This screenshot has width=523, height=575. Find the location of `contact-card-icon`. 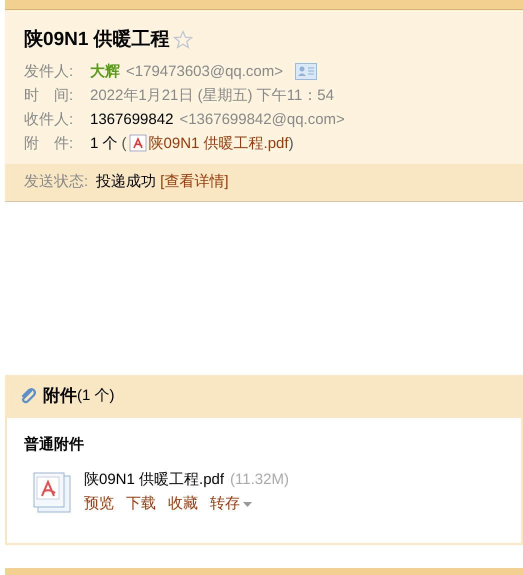

contact-card-icon is located at coordinates (306, 71).